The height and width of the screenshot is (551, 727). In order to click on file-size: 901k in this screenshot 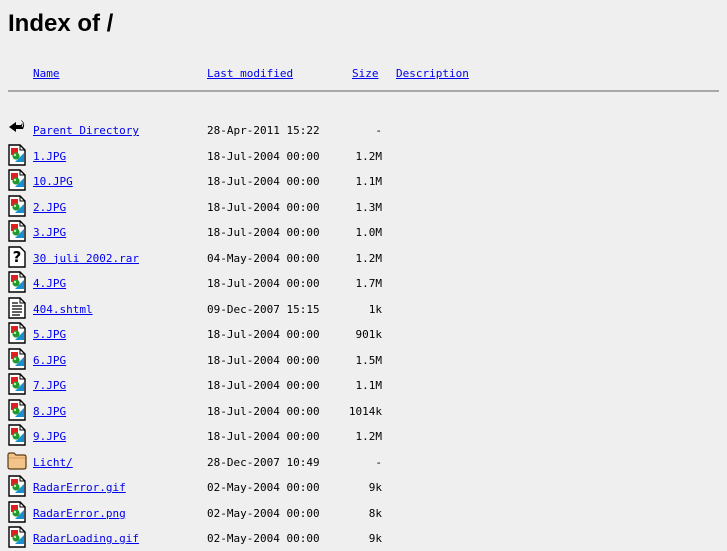, I will do `click(369, 334)`.